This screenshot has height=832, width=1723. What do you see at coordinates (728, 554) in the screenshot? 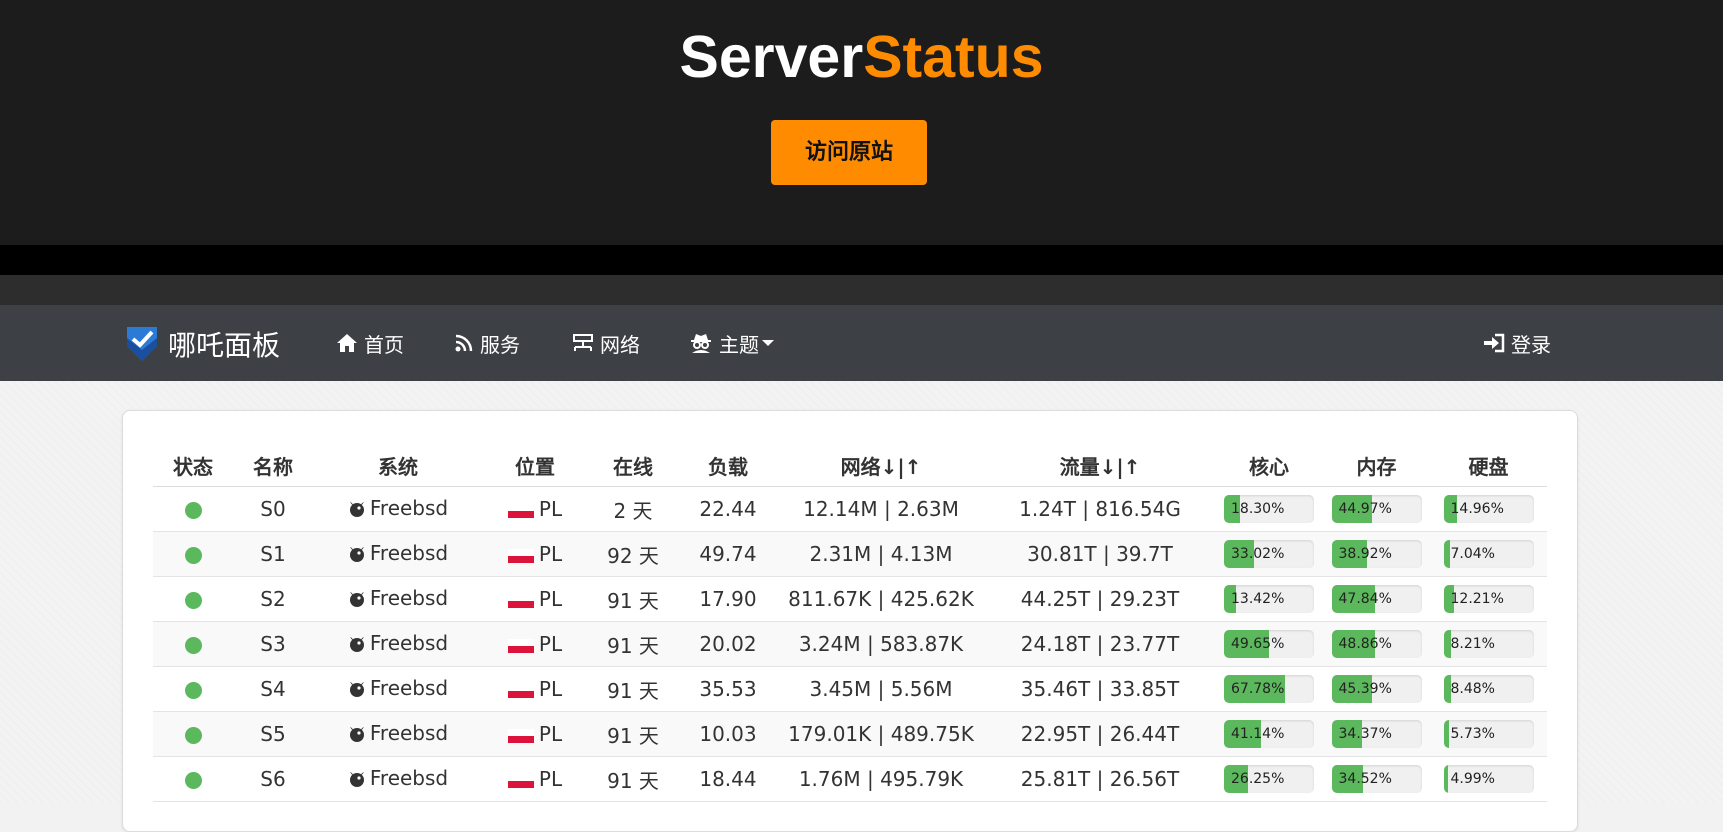
I see `load-cell: 49.74` at bounding box center [728, 554].